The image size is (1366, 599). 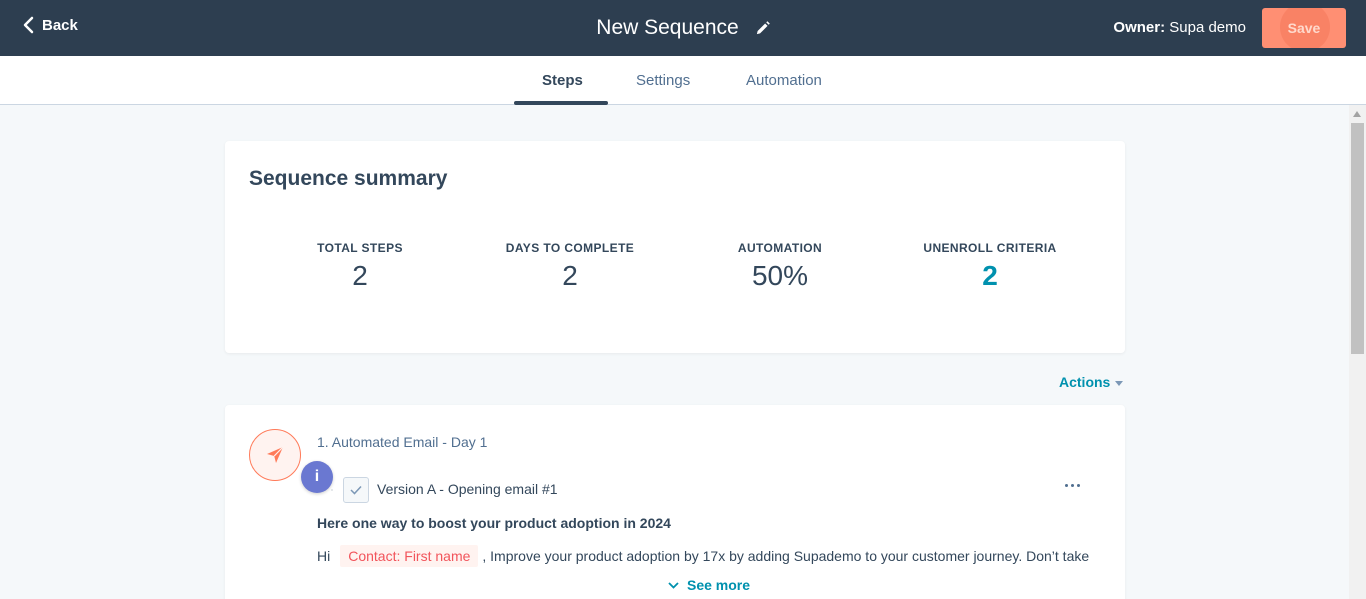 What do you see at coordinates (402, 442) in the screenshot?
I see `step-name: 1. Automated Email - Day 1` at bounding box center [402, 442].